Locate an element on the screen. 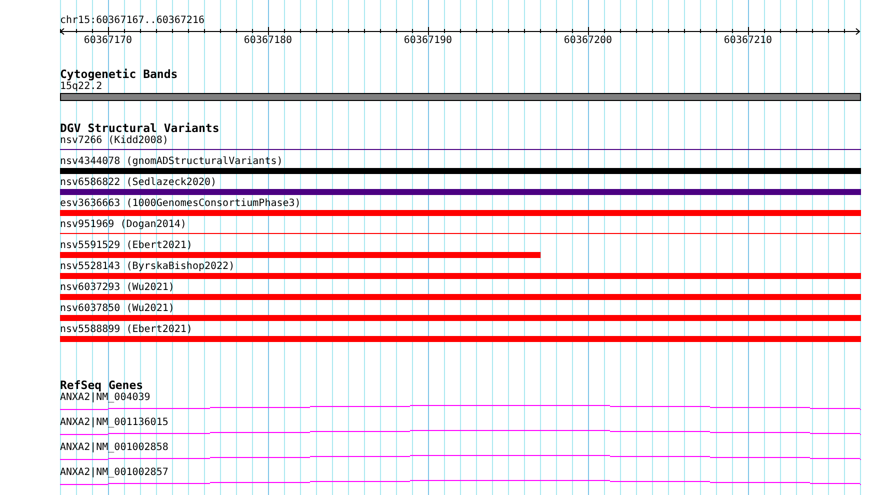 The height and width of the screenshot is (495, 890). feature-label: ANXA2|NM_004039 is located at coordinates (105, 398).